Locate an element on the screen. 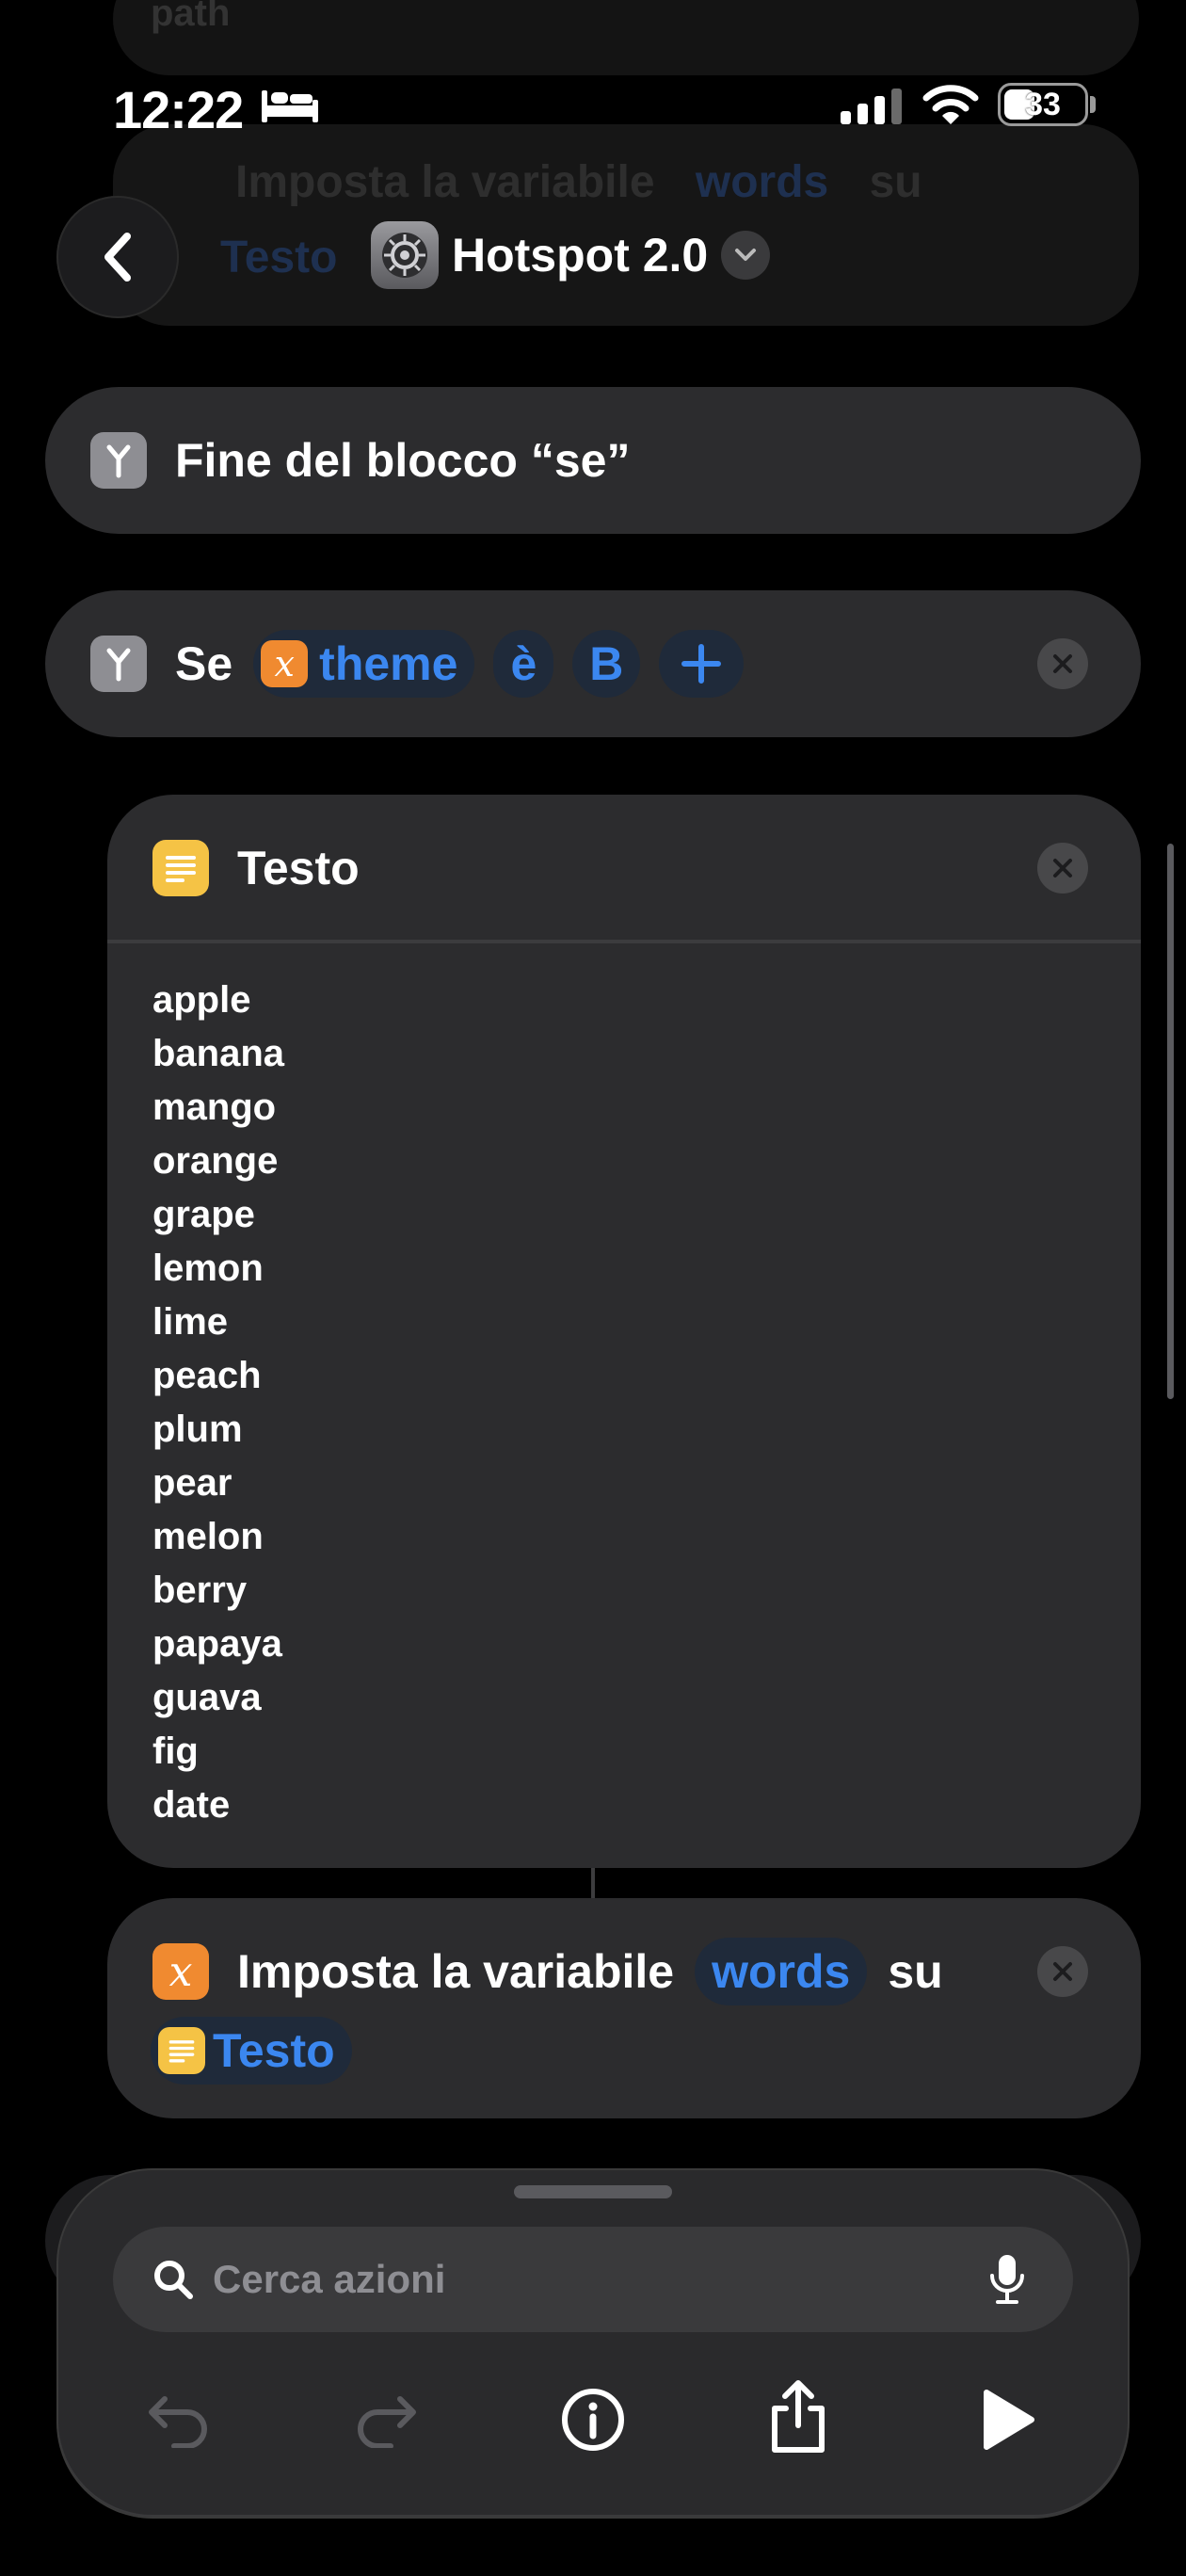  end-if-action: Fine del blocco “se” is located at coordinates (593, 460).